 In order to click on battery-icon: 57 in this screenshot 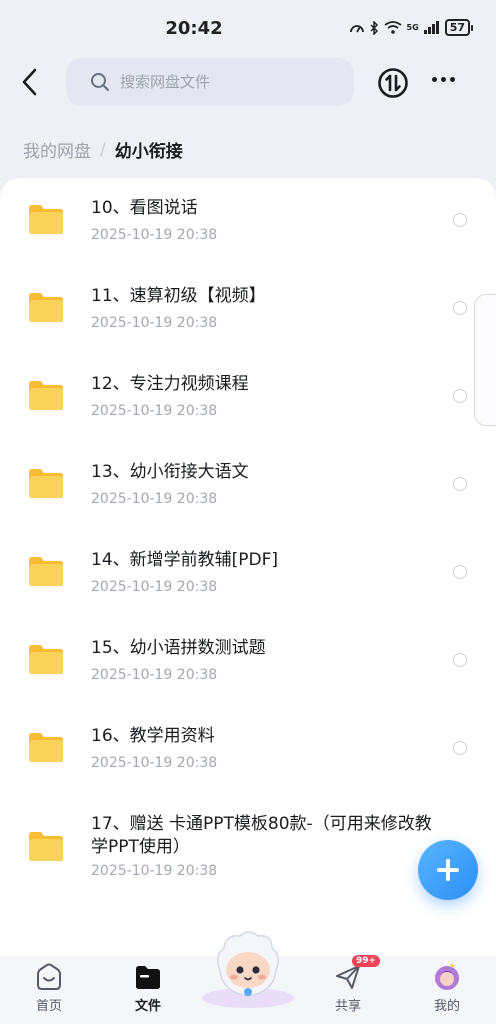, I will do `click(459, 27)`.